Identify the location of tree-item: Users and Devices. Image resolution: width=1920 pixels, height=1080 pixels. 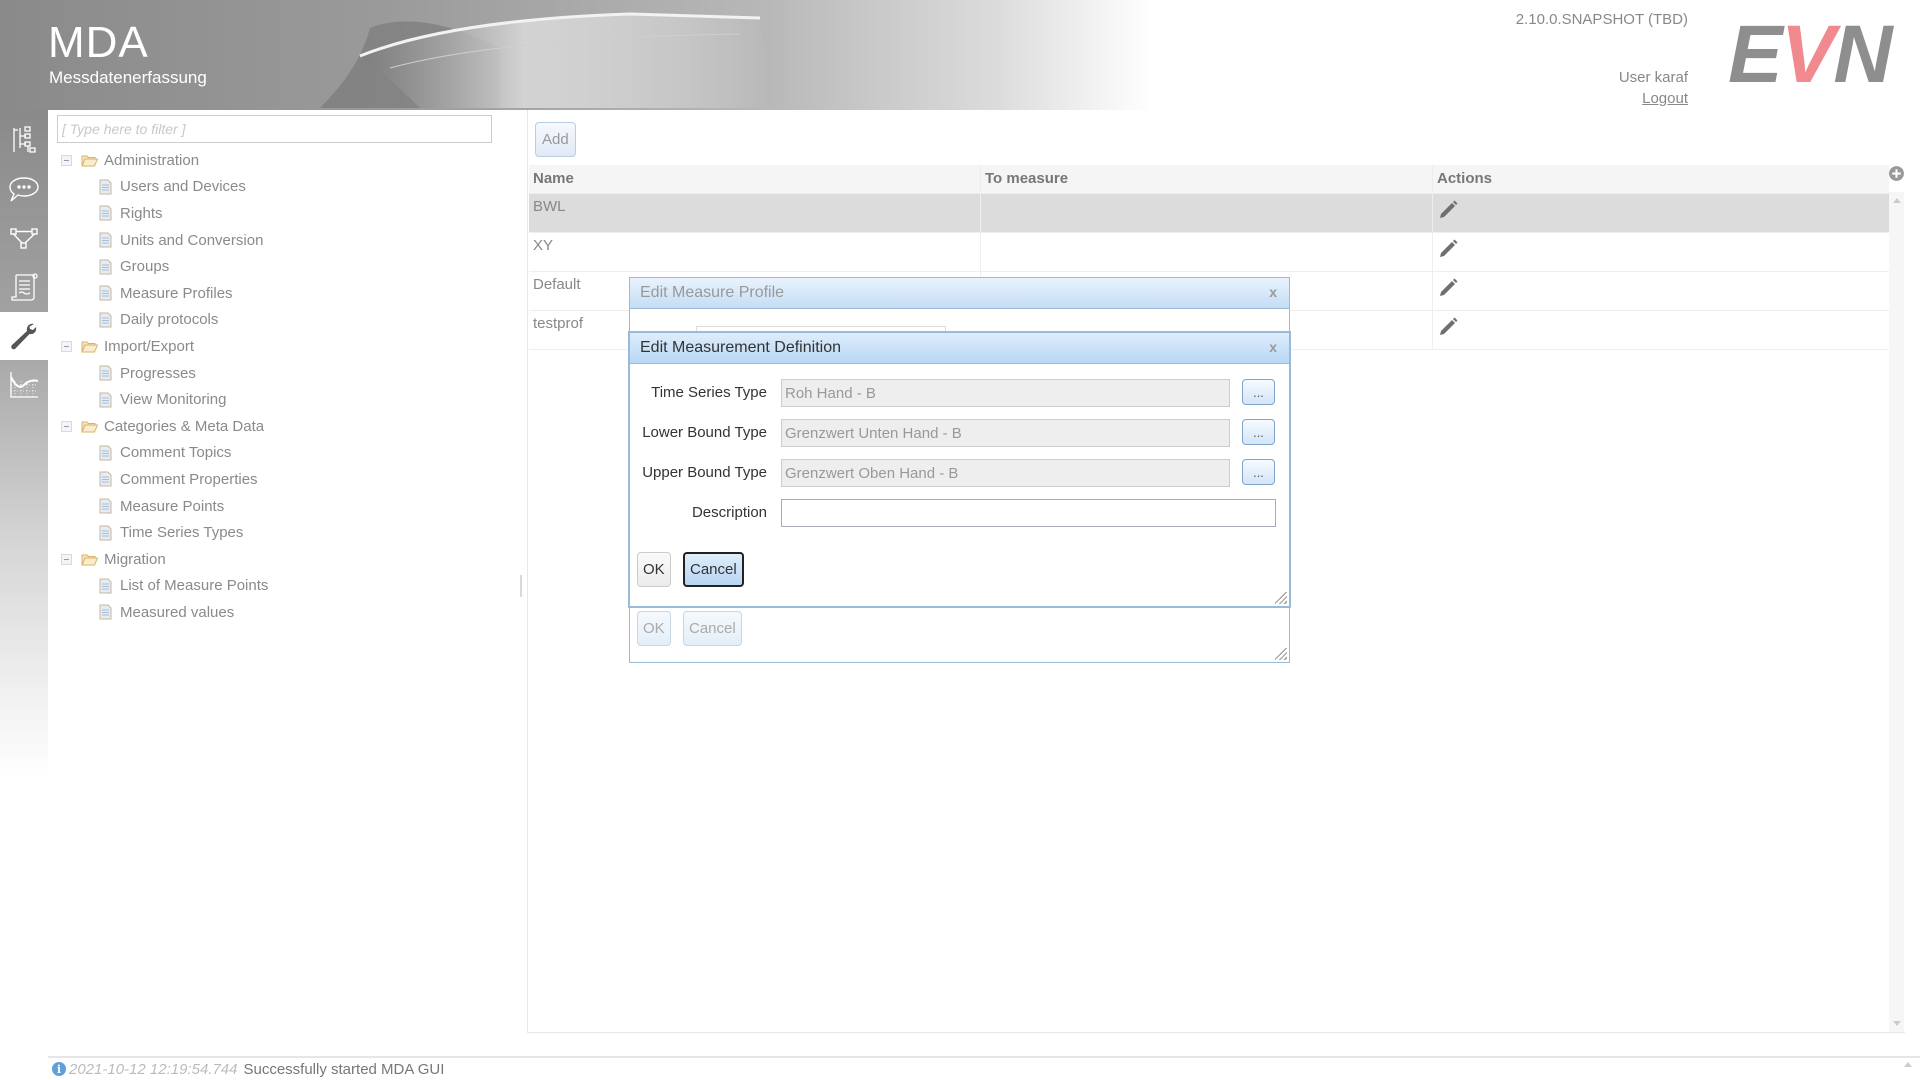
(164, 187).